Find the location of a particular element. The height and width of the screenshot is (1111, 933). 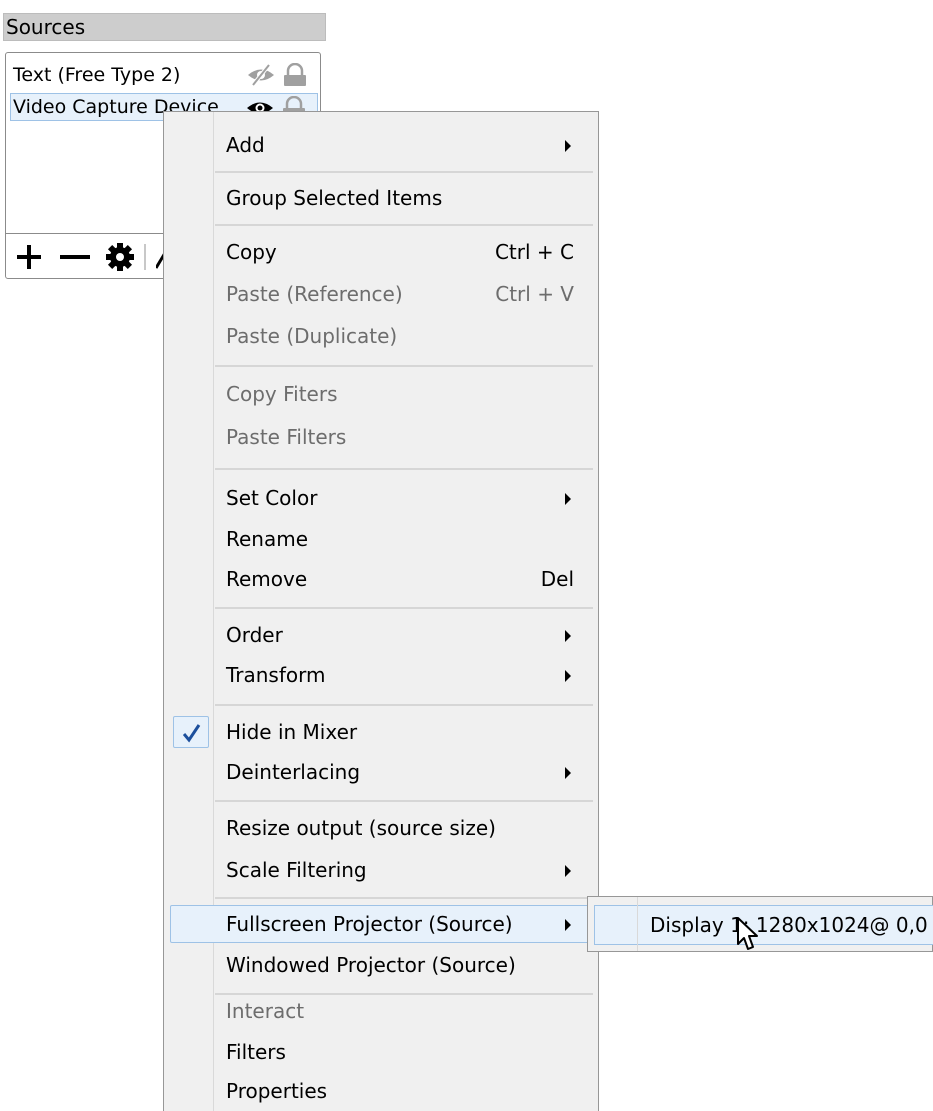

menu-item-copy: Copy Ctrl + C is located at coordinates (400, 252).